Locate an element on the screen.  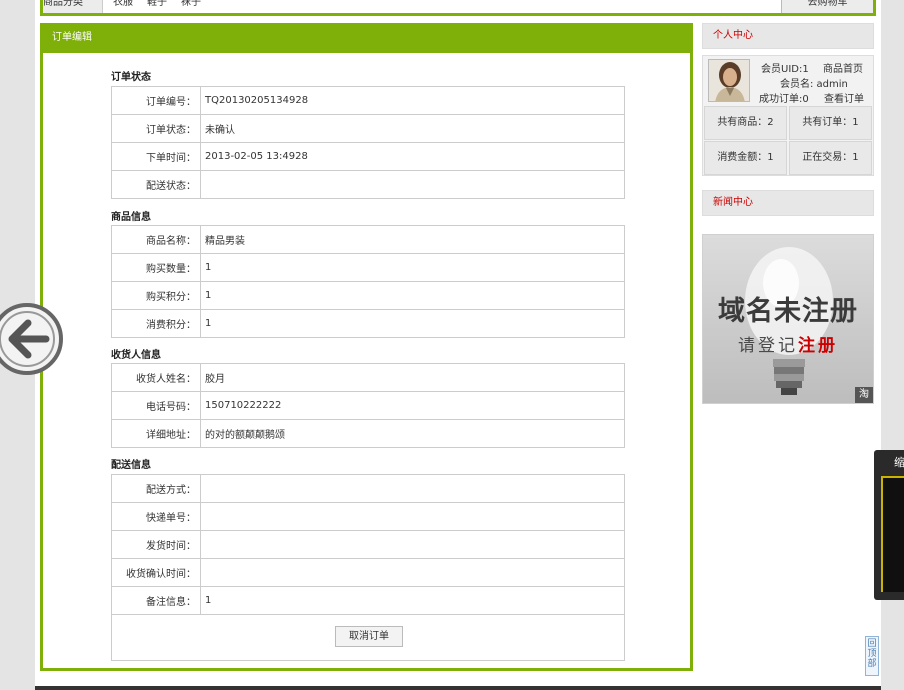
product-home-link: 商品首页 is located at coordinates (843, 67).